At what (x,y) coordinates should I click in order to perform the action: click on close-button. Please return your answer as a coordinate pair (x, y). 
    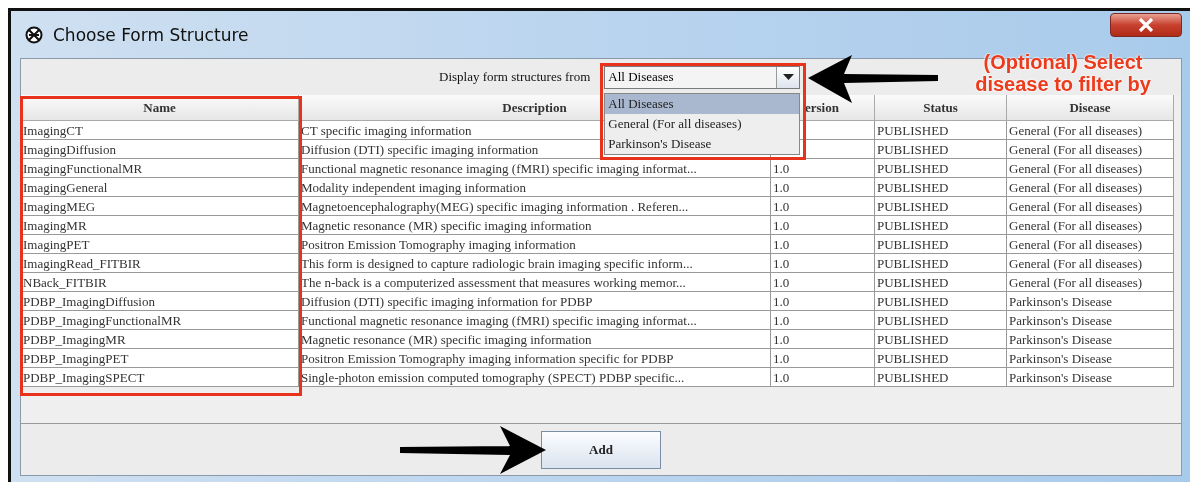
    Looking at the image, I should click on (1146, 24).